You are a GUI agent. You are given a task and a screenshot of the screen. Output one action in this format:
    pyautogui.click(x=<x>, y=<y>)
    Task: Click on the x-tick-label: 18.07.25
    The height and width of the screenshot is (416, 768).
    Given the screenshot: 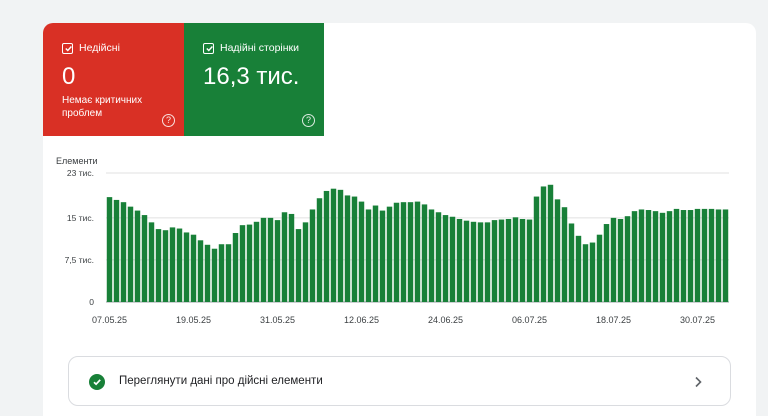 What is the action you would take?
    pyautogui.click(x=613, y=320)
    